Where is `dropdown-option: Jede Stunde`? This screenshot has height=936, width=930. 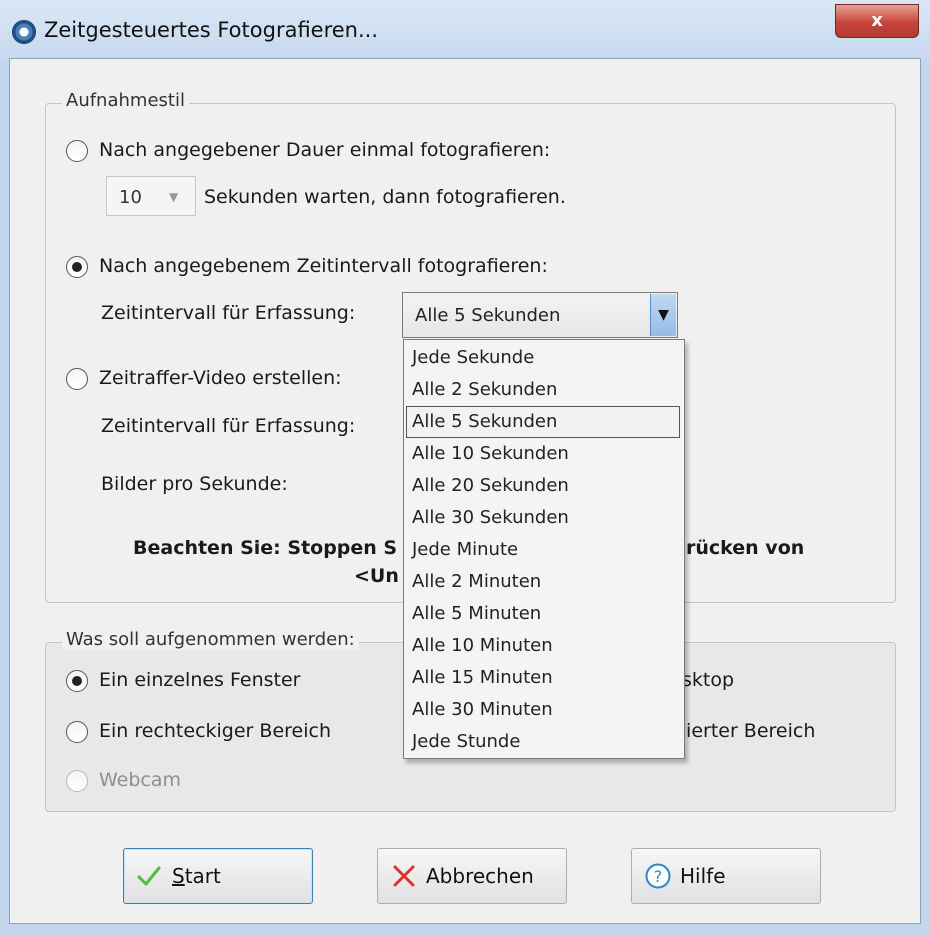 dropdown-option: Jede Stunde is located at coordinates (543, 742).